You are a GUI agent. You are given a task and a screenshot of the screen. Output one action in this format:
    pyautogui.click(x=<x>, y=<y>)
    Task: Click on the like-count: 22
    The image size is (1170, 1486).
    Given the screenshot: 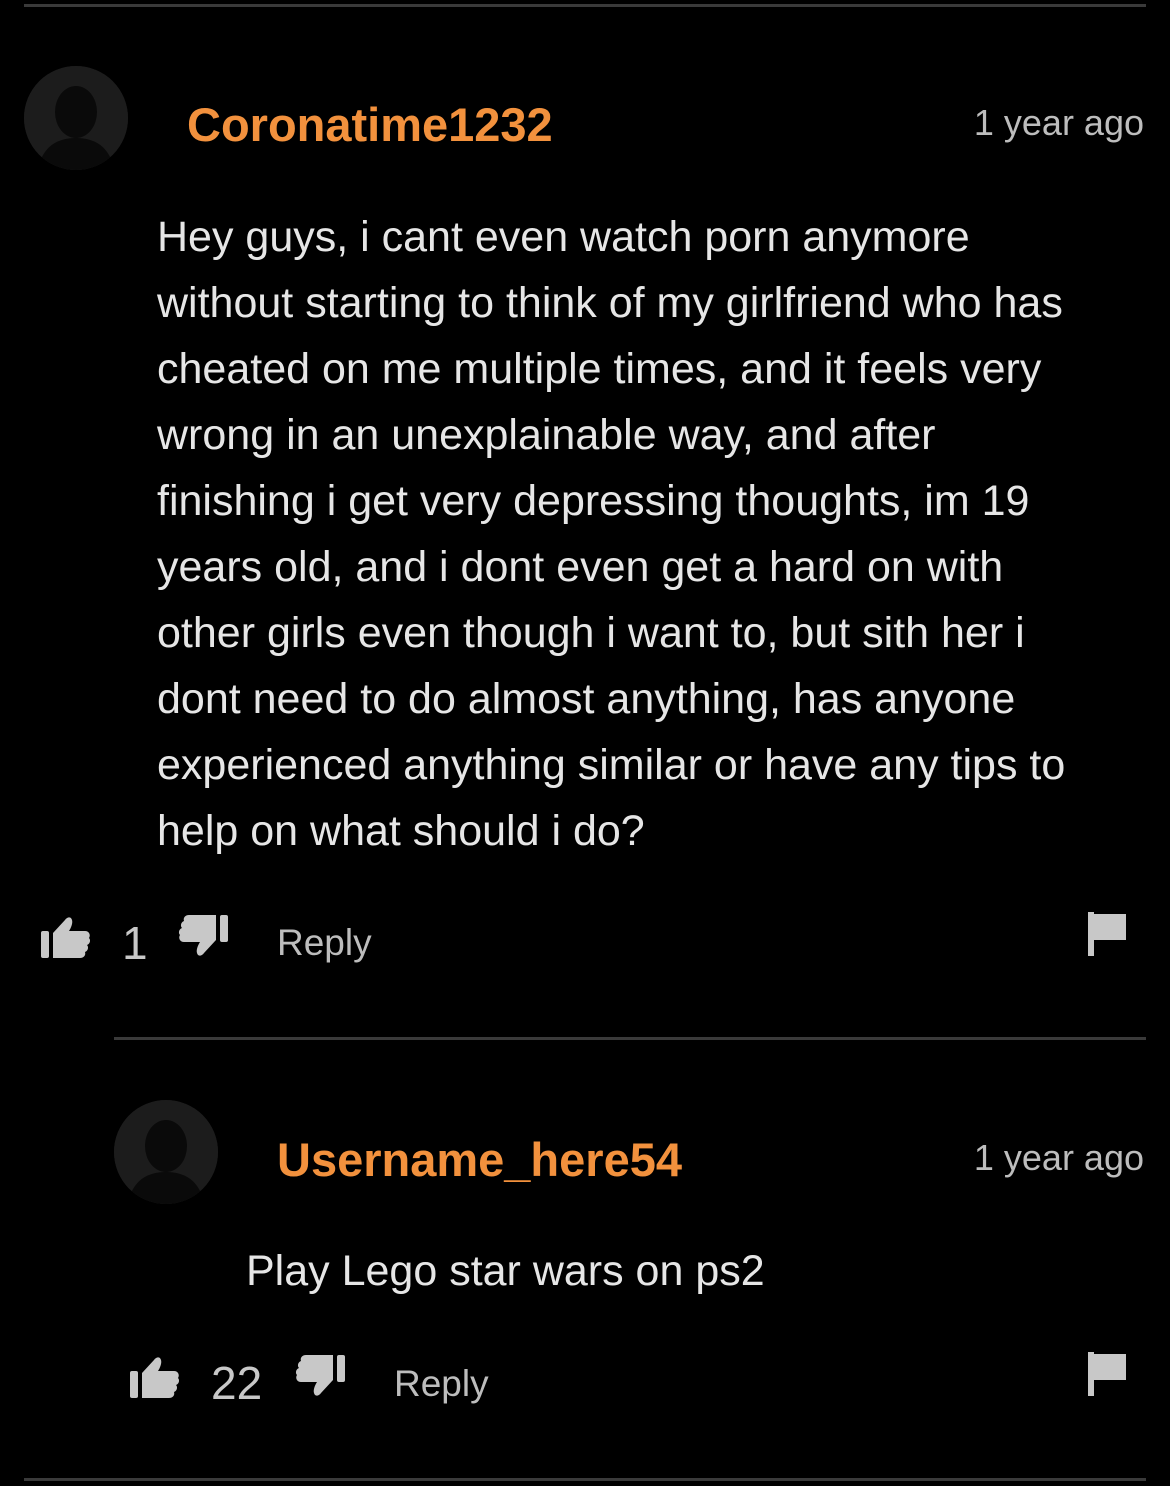 What is the action you would take?
    pyautogui.click(x=237, y=1383)
    